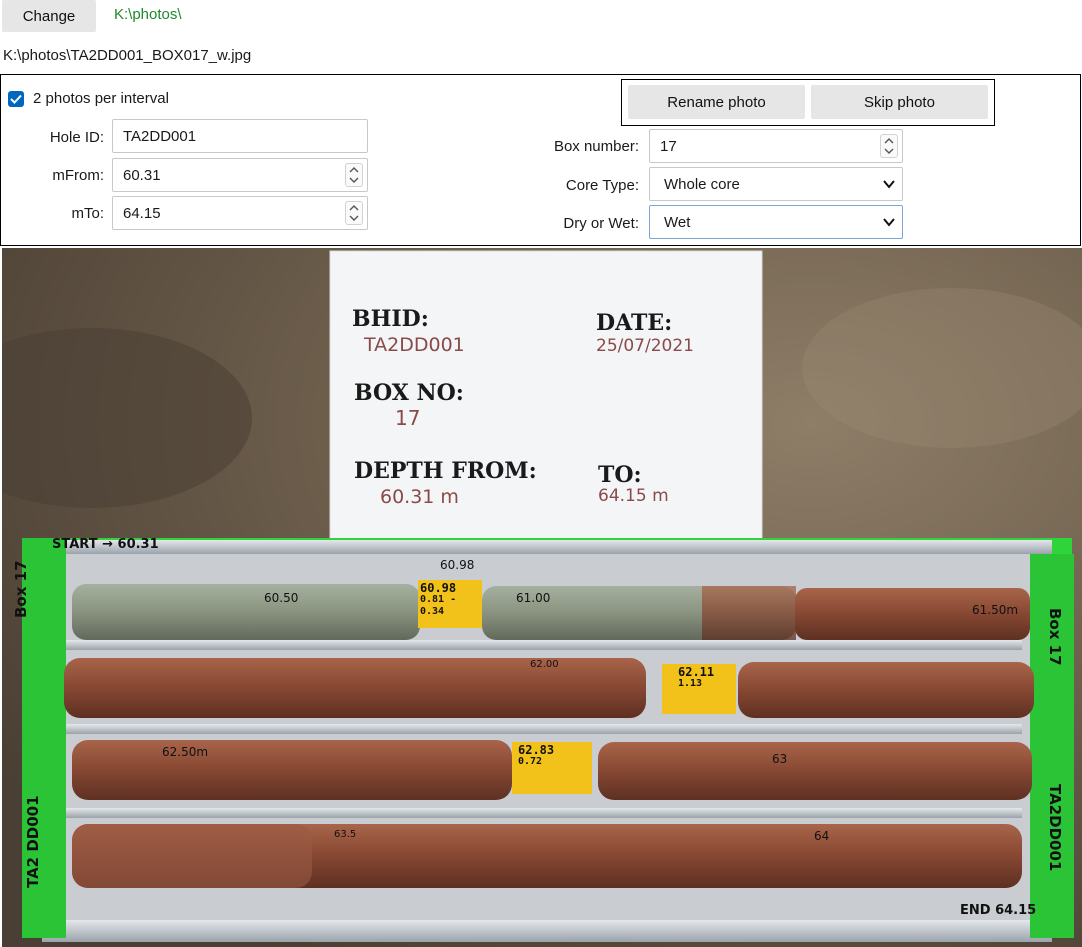  I want to click on box-number-value: 17, so click(668, 146).